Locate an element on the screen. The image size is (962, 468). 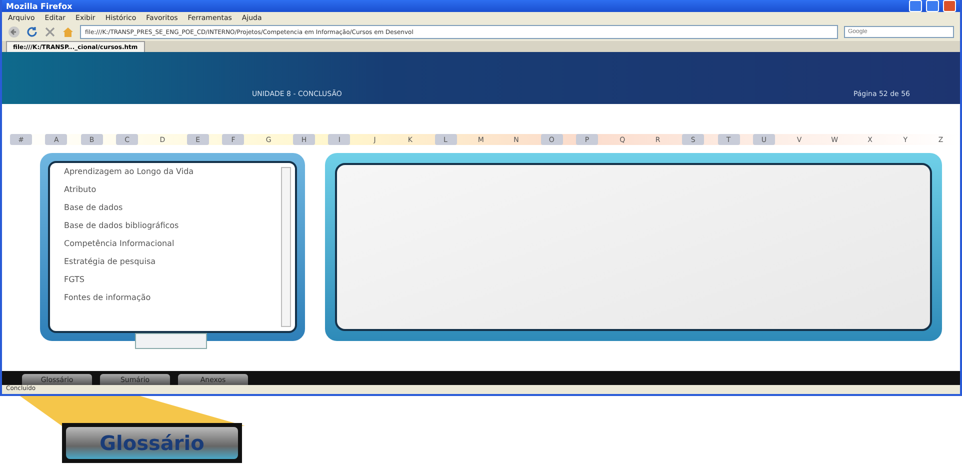
glossary-button-closeup: Glossário is located at coordinates (152, 443).